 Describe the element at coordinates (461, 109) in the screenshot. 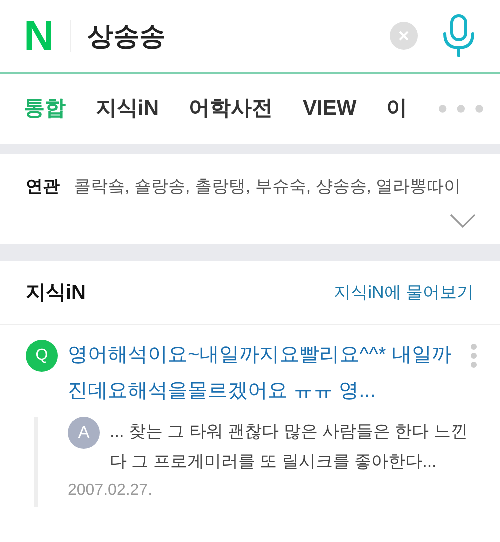

I see `more-icon` at that location.